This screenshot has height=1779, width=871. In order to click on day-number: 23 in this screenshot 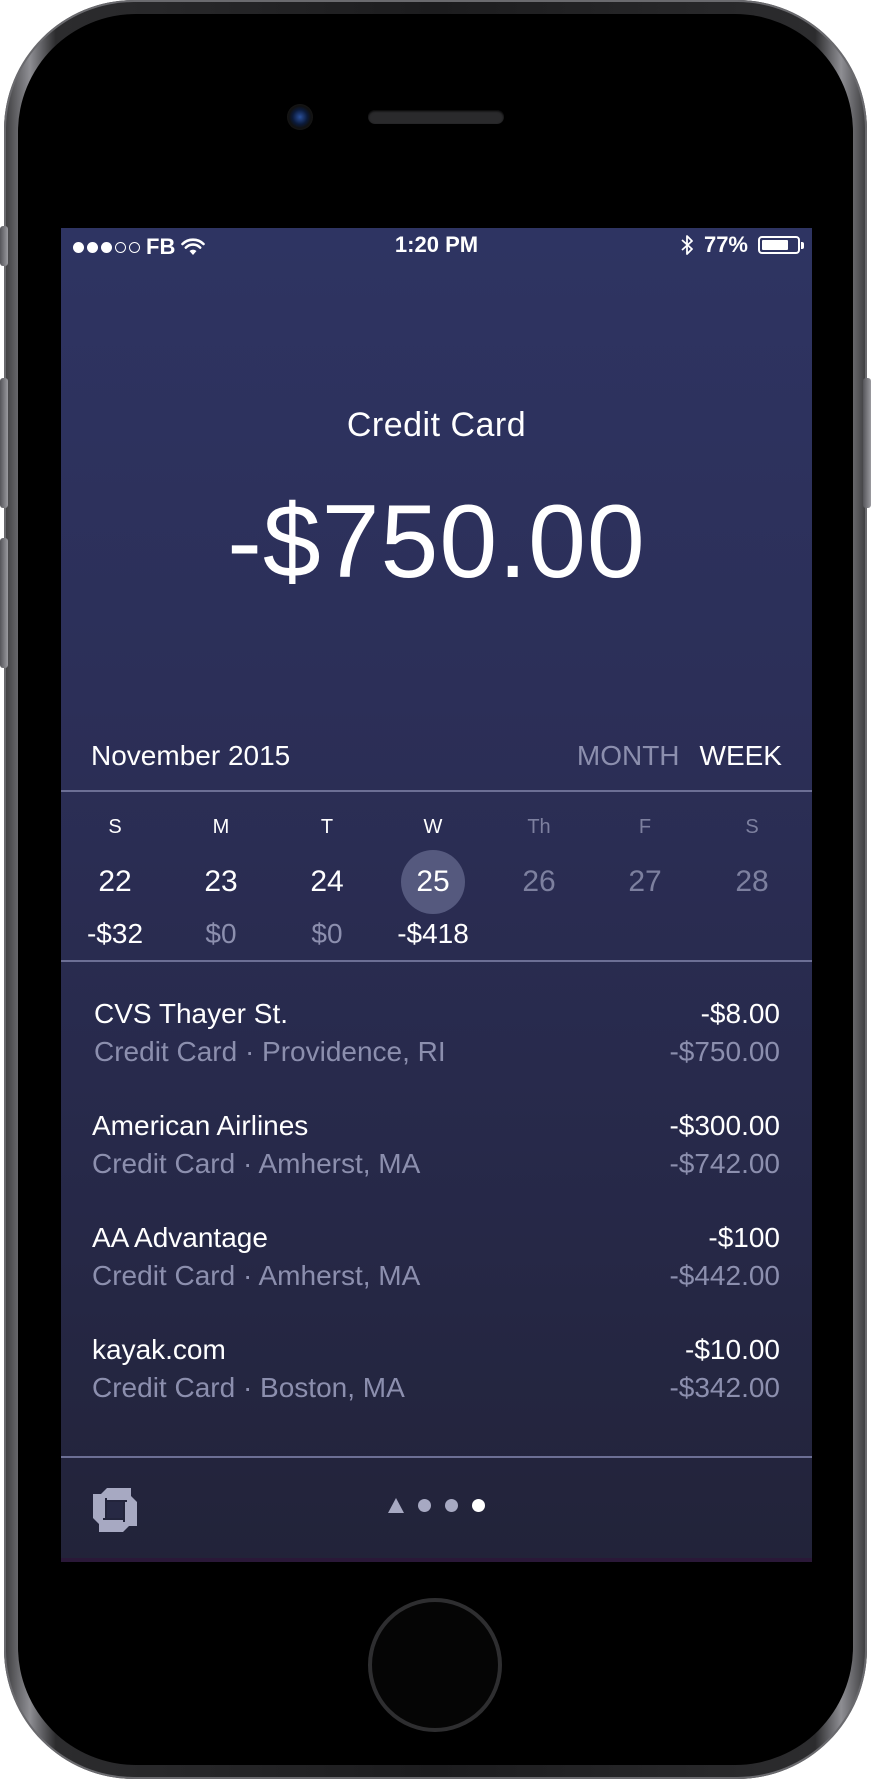, I will do `click(221, 881)`.